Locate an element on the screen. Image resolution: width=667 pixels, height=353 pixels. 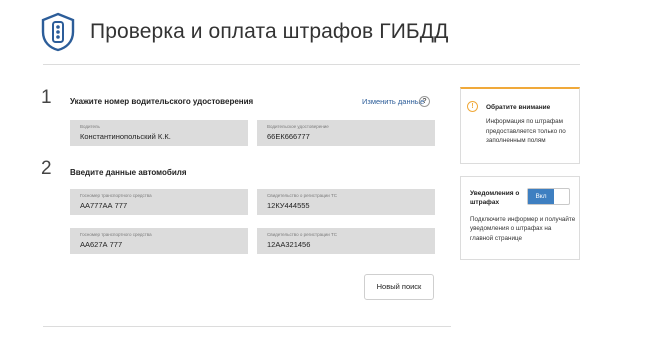
help-icon: ? is located at coordinates (424, 101).